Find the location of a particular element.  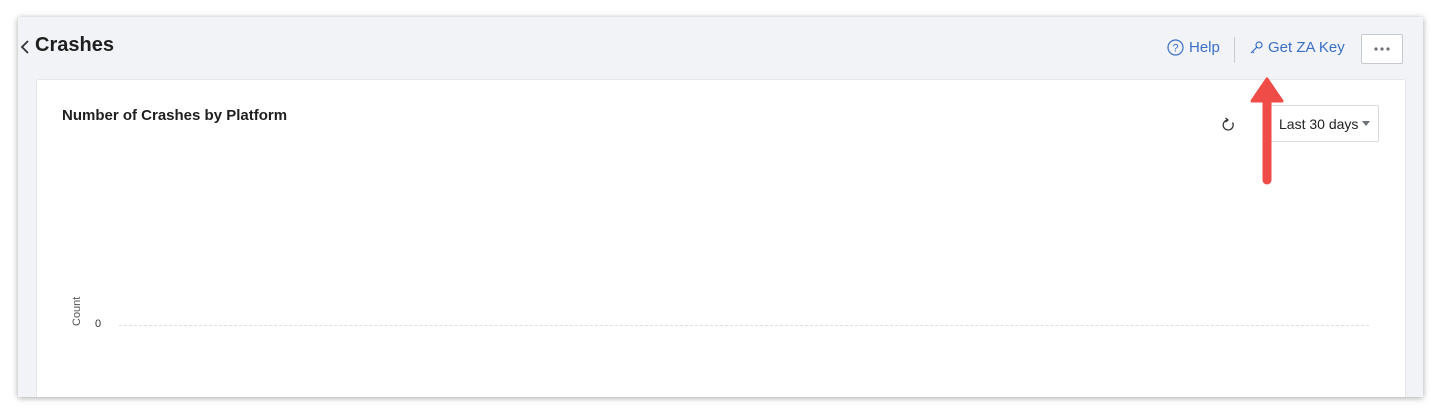

caret-down-icon is located at coordinates (1366, 123).